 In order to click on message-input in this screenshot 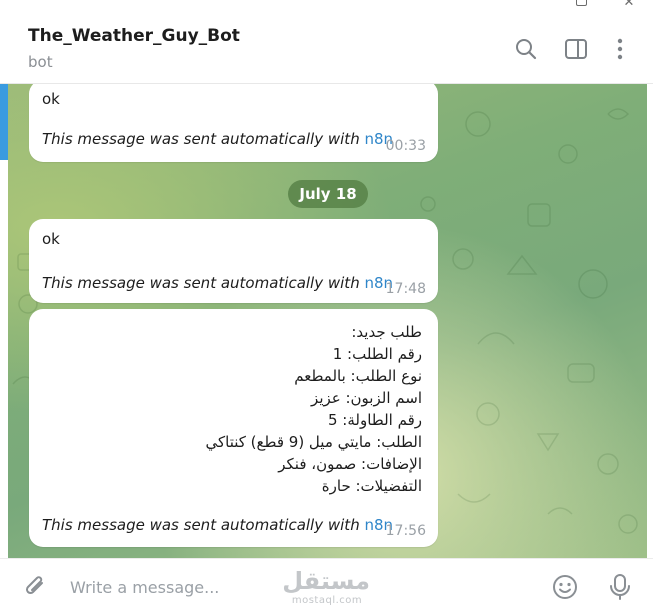, I will do `click(270, 587)`.